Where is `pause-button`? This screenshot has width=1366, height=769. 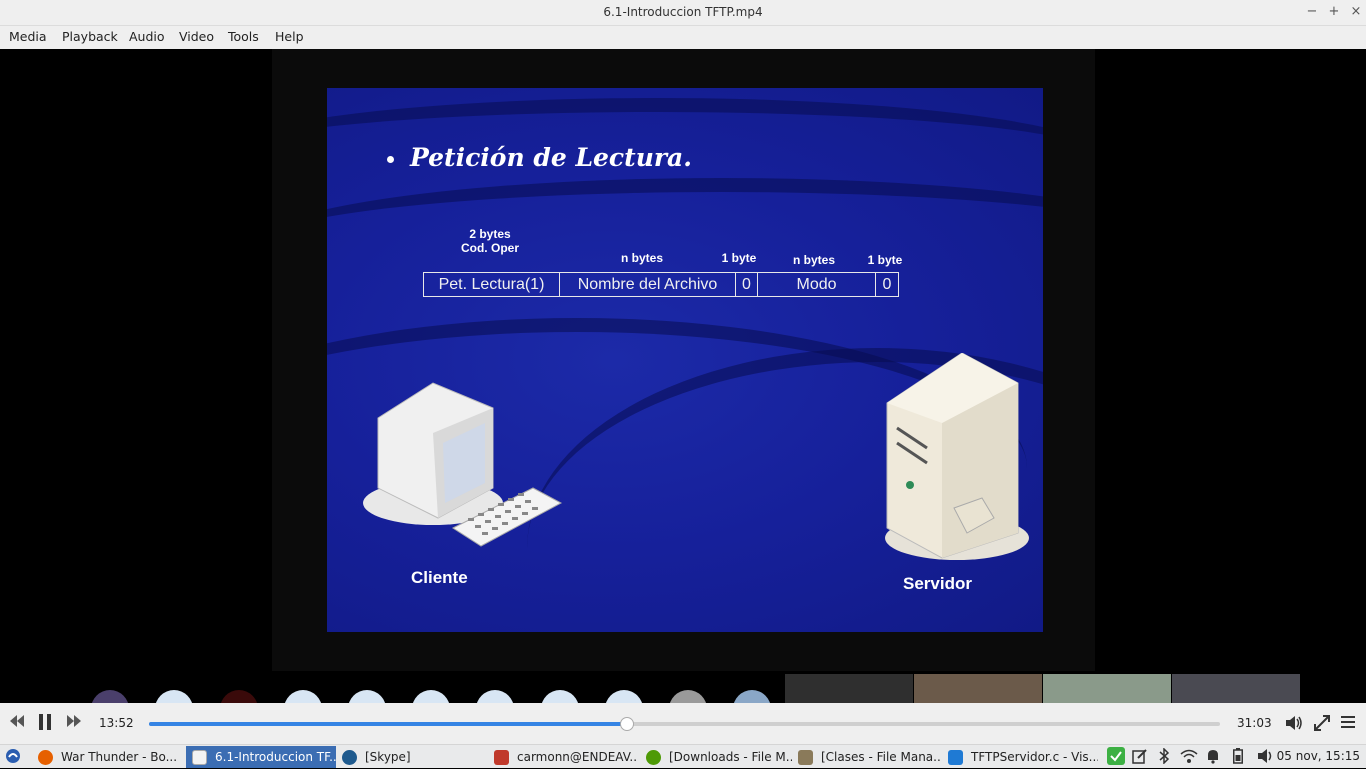 pause-button is located at coordinates (45, 724).